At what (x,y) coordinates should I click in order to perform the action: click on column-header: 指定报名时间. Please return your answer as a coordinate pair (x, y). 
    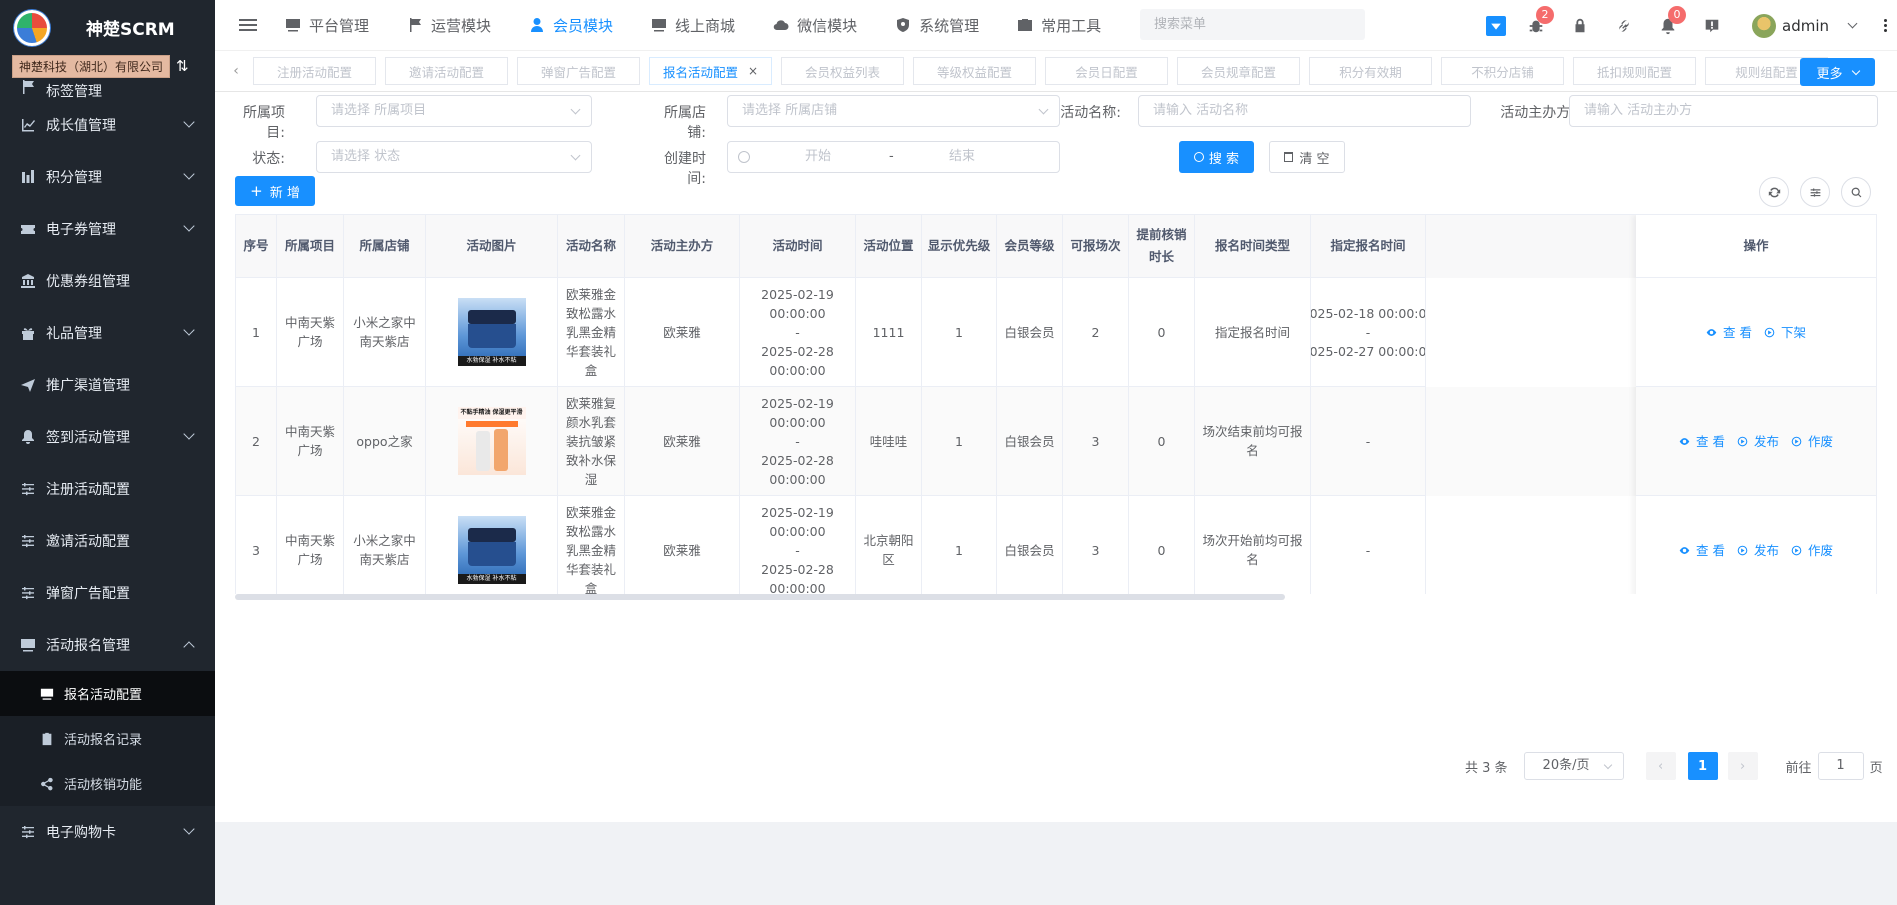
    Looking at the image, I should click on (1368, 246).